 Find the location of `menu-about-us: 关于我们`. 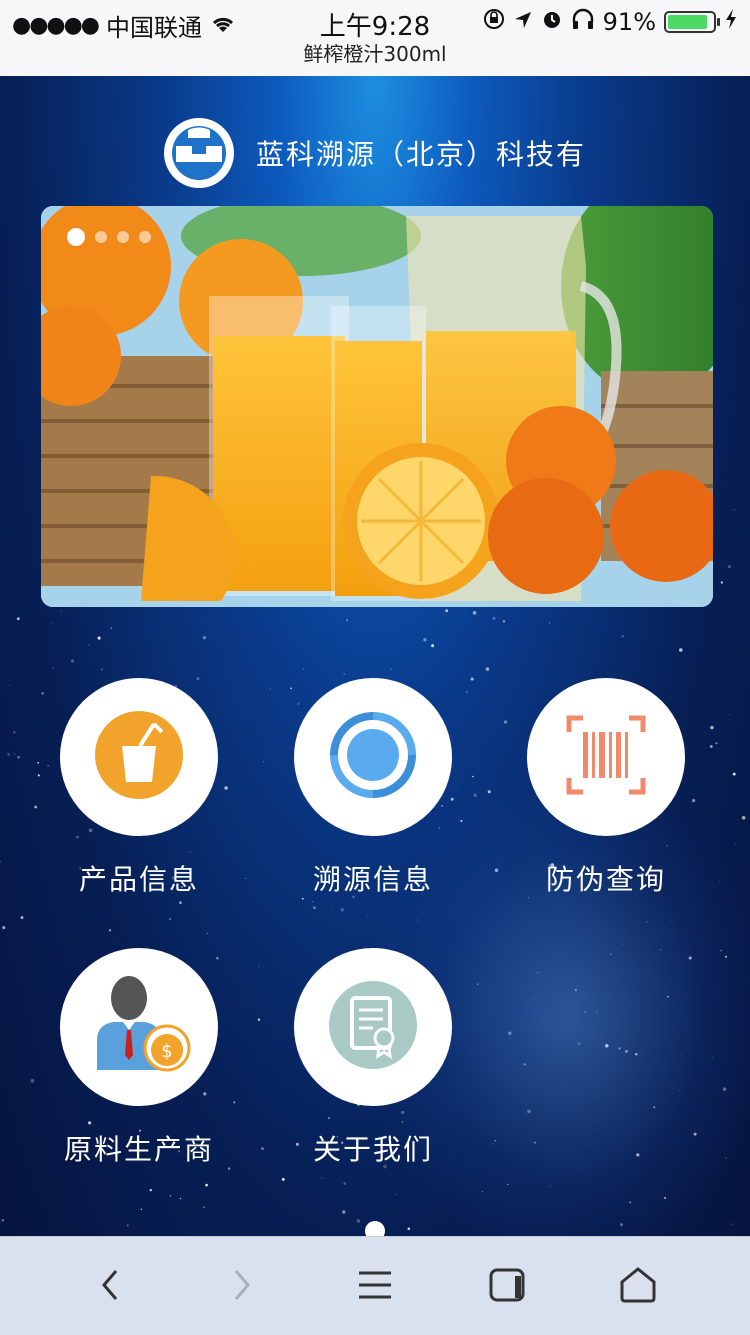

menu-about-us: 关于我们 is located at coordinates (373, 1058).